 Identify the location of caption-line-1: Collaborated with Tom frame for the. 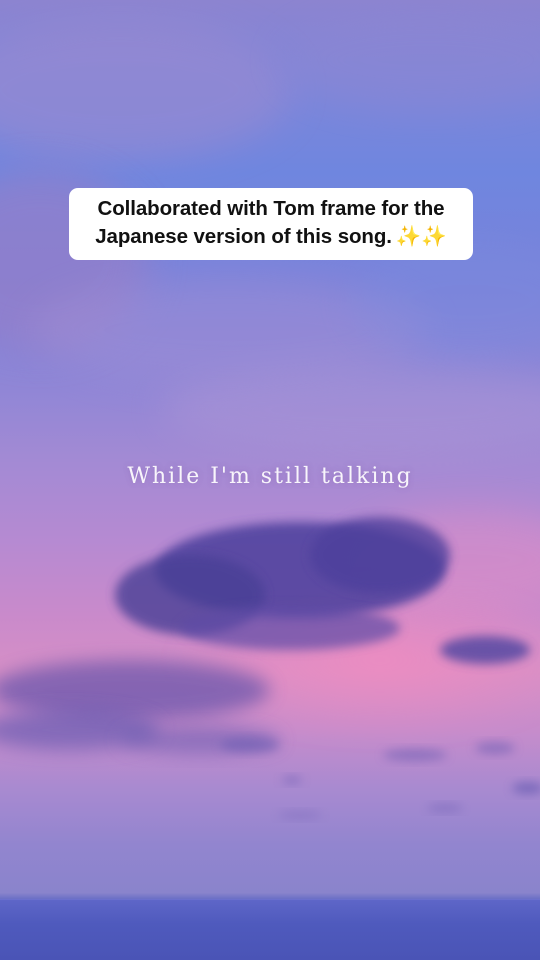
(271, 208).